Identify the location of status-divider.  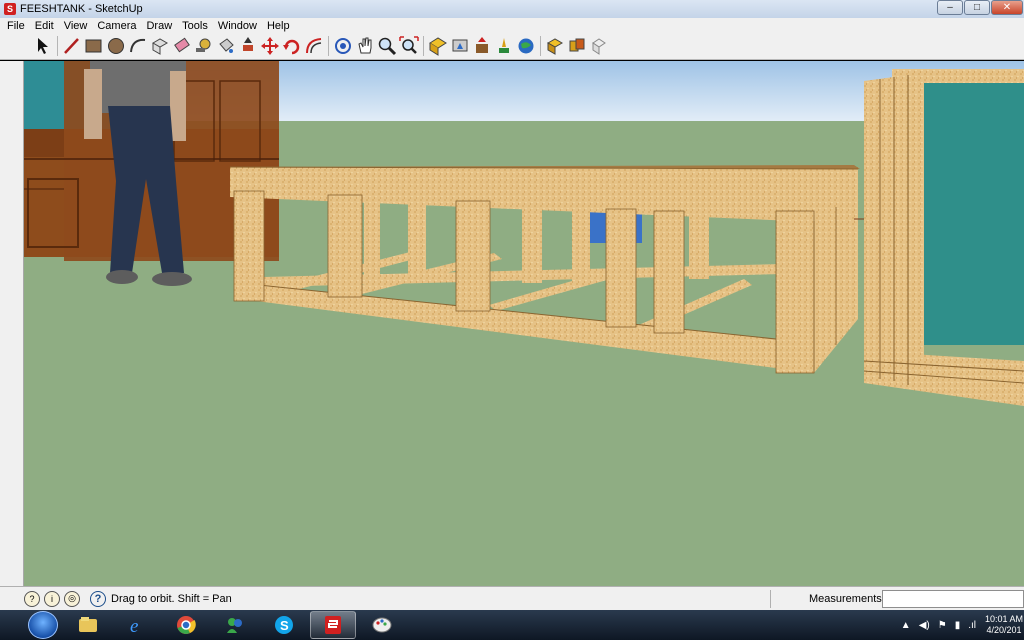
(770, 599).